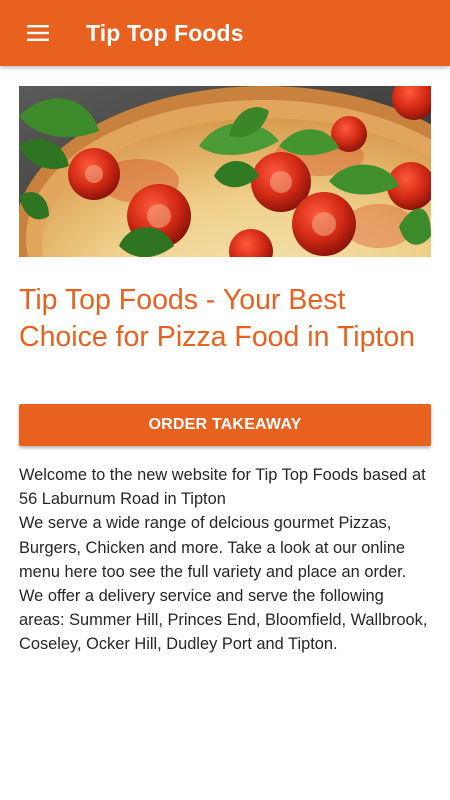 This screenshot has height=800, width=450. I want to click on hamburger-menu-icon, so click(38, 33).